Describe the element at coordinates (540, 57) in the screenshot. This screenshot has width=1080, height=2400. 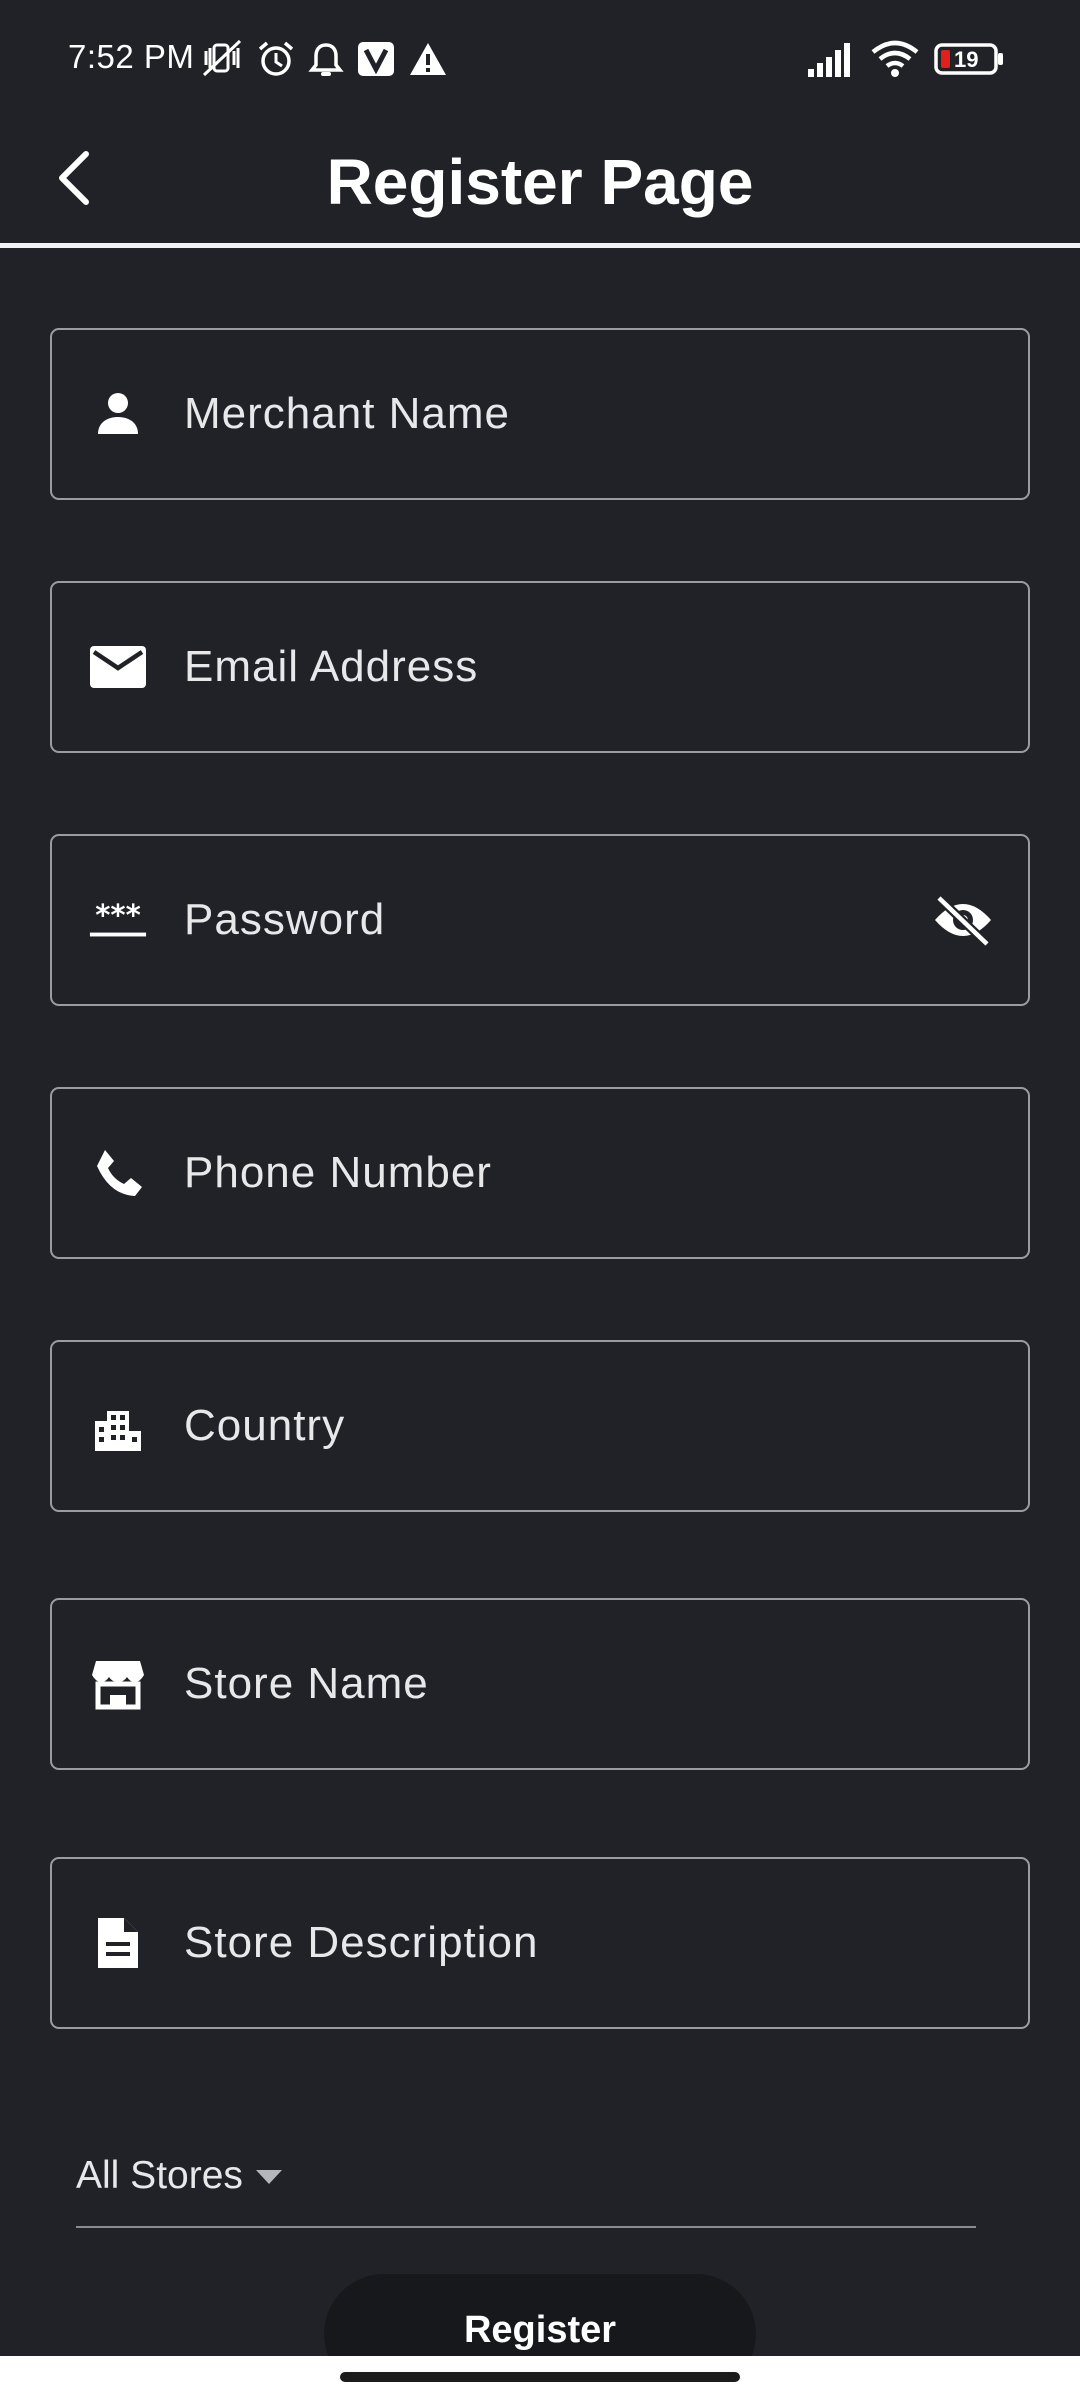
I see `status-bar: 7:52 PM 19` at that location.